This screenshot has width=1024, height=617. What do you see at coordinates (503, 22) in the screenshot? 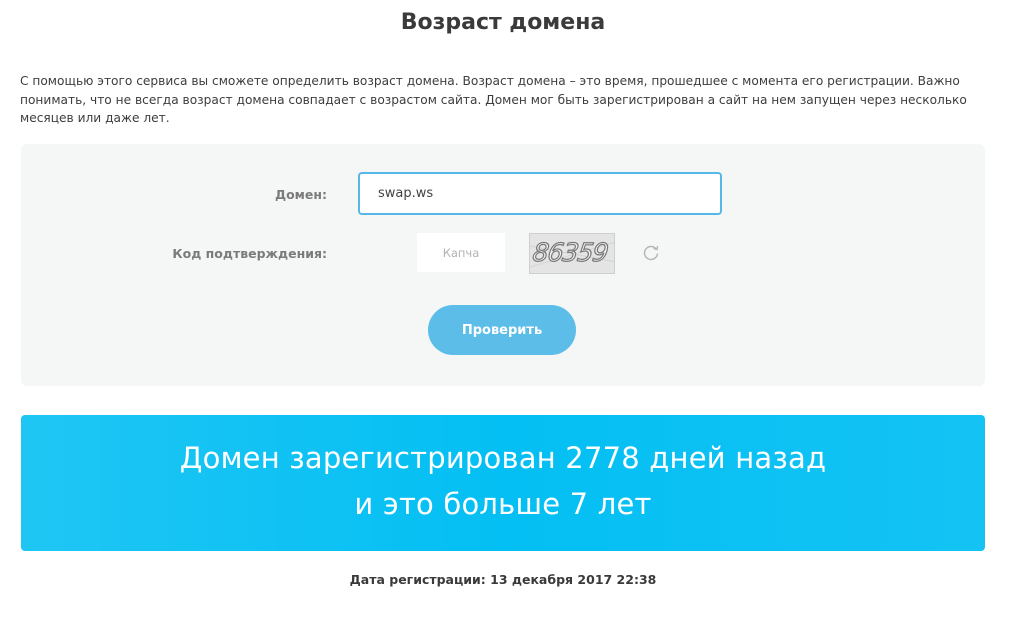
I see `page-title: Возраст домена` at bounding box center [503, 22].